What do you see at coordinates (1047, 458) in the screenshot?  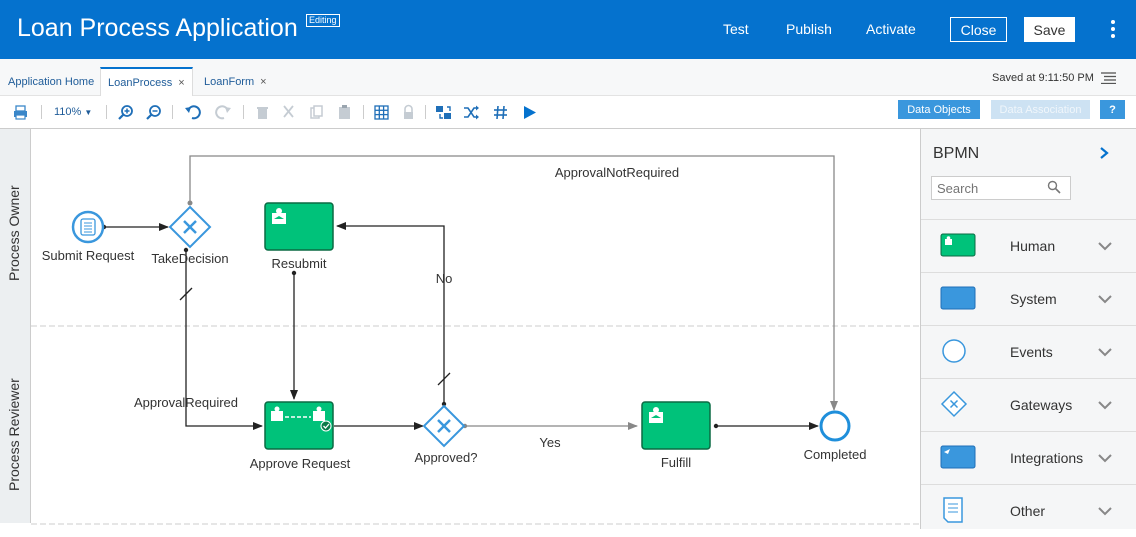 I see `palette-item-label: Integrations` at bounding box center [1047, 458].